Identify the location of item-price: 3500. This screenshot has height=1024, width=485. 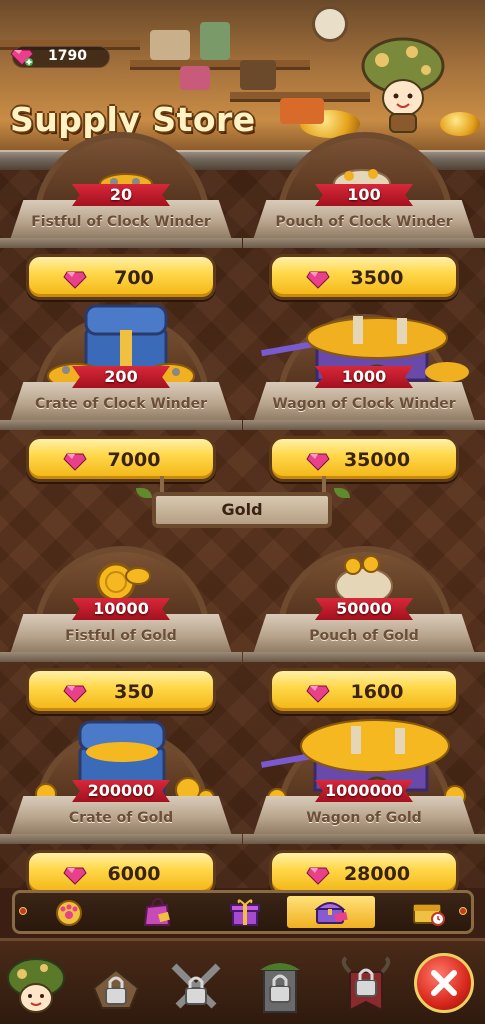
(377, 278).